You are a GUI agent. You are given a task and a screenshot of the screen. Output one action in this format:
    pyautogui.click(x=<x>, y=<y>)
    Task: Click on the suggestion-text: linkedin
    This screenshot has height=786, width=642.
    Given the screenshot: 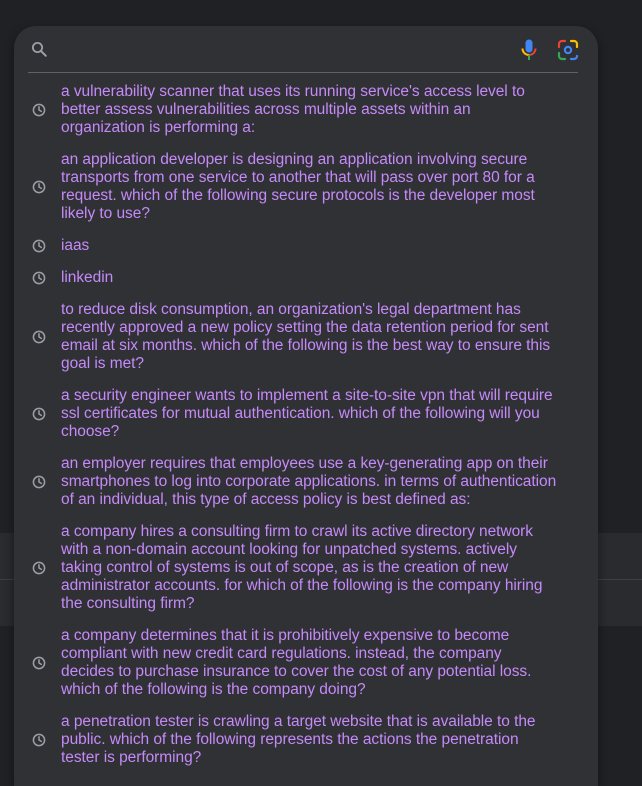 What is the action you would take?
    pyautogui.click(x=87, y=277)
    